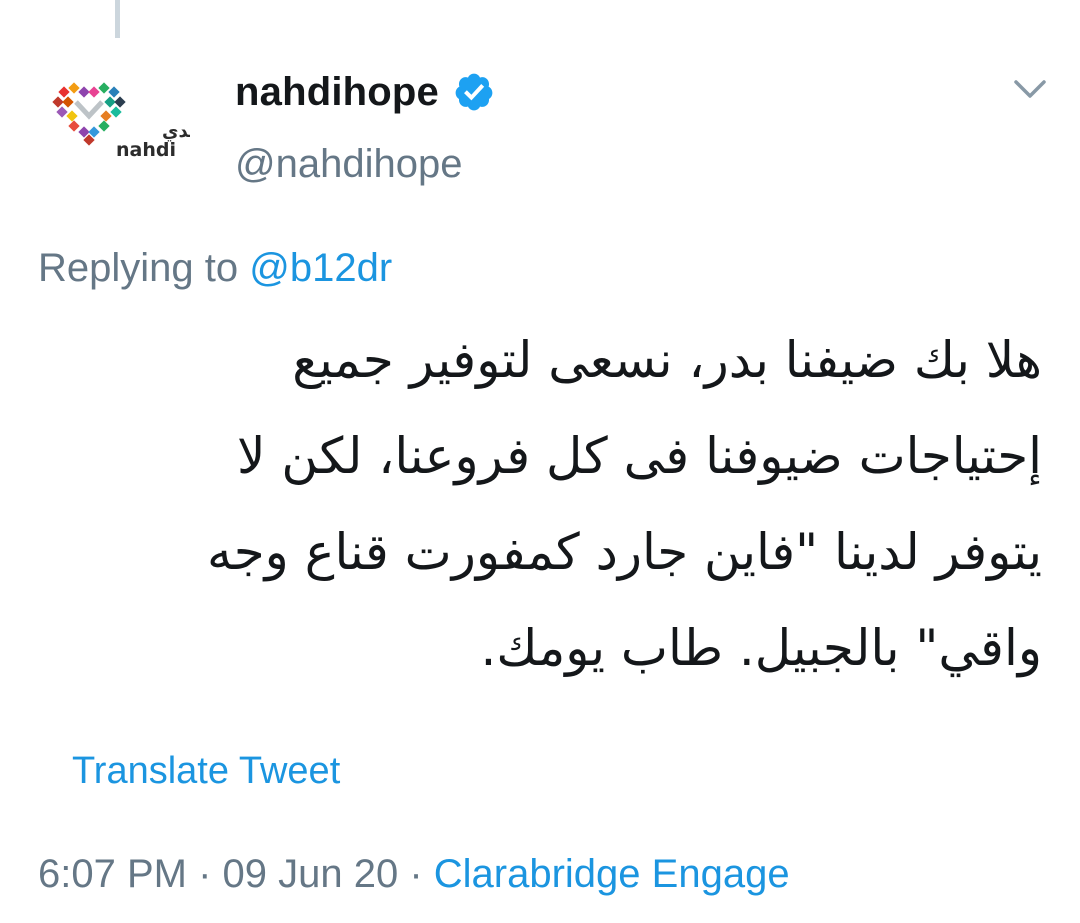 The height and width of the screenshot is (923, 1080). I want to click on tweet-line: يتوفر لدينا "فاين جارد كمفورت قناع وجه, so click(624, 552).